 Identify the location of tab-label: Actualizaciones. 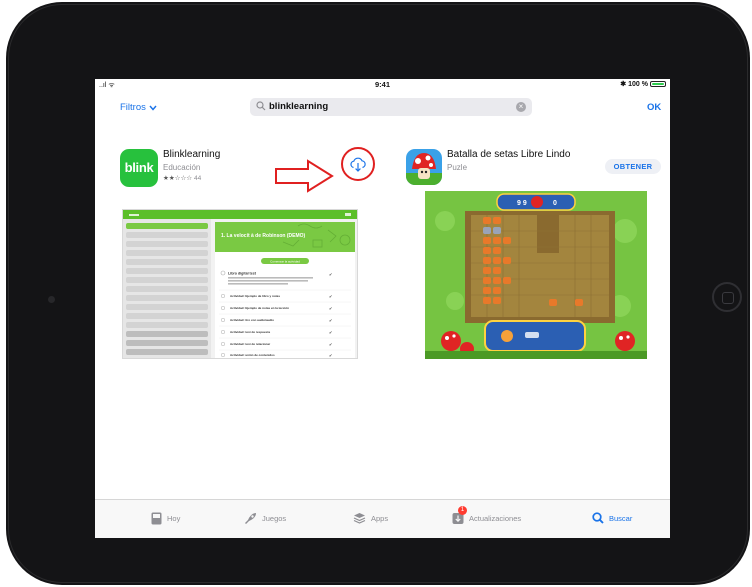
(495, 518).